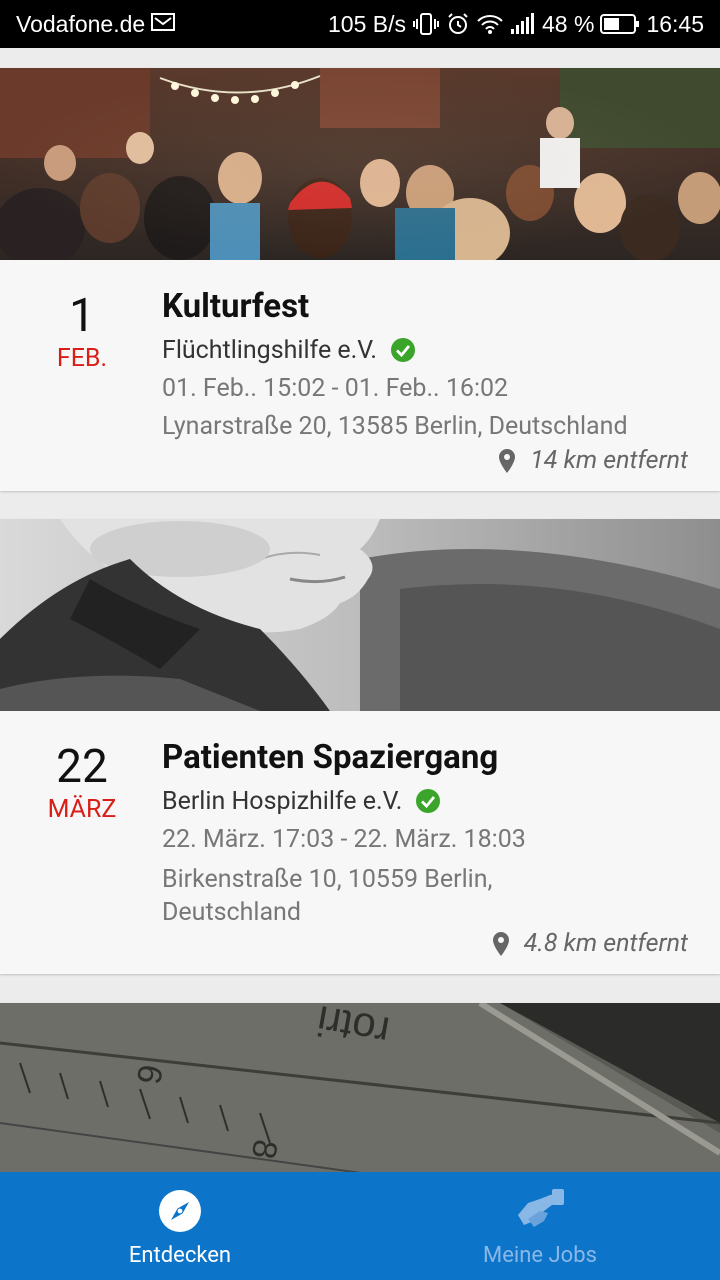  Describe the element at coordinates (82, 358) in the screenshot. I see `event-month: FEB.` at that location.